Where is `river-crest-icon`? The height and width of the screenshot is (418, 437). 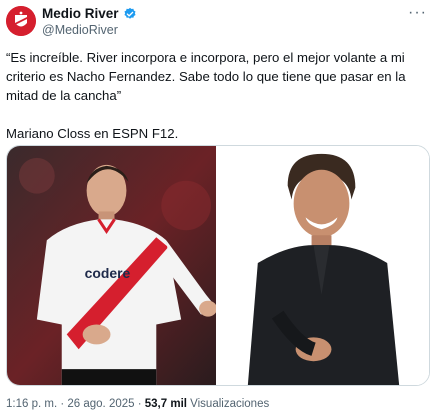 river-crest-icon is located at coordinates (21, 21).